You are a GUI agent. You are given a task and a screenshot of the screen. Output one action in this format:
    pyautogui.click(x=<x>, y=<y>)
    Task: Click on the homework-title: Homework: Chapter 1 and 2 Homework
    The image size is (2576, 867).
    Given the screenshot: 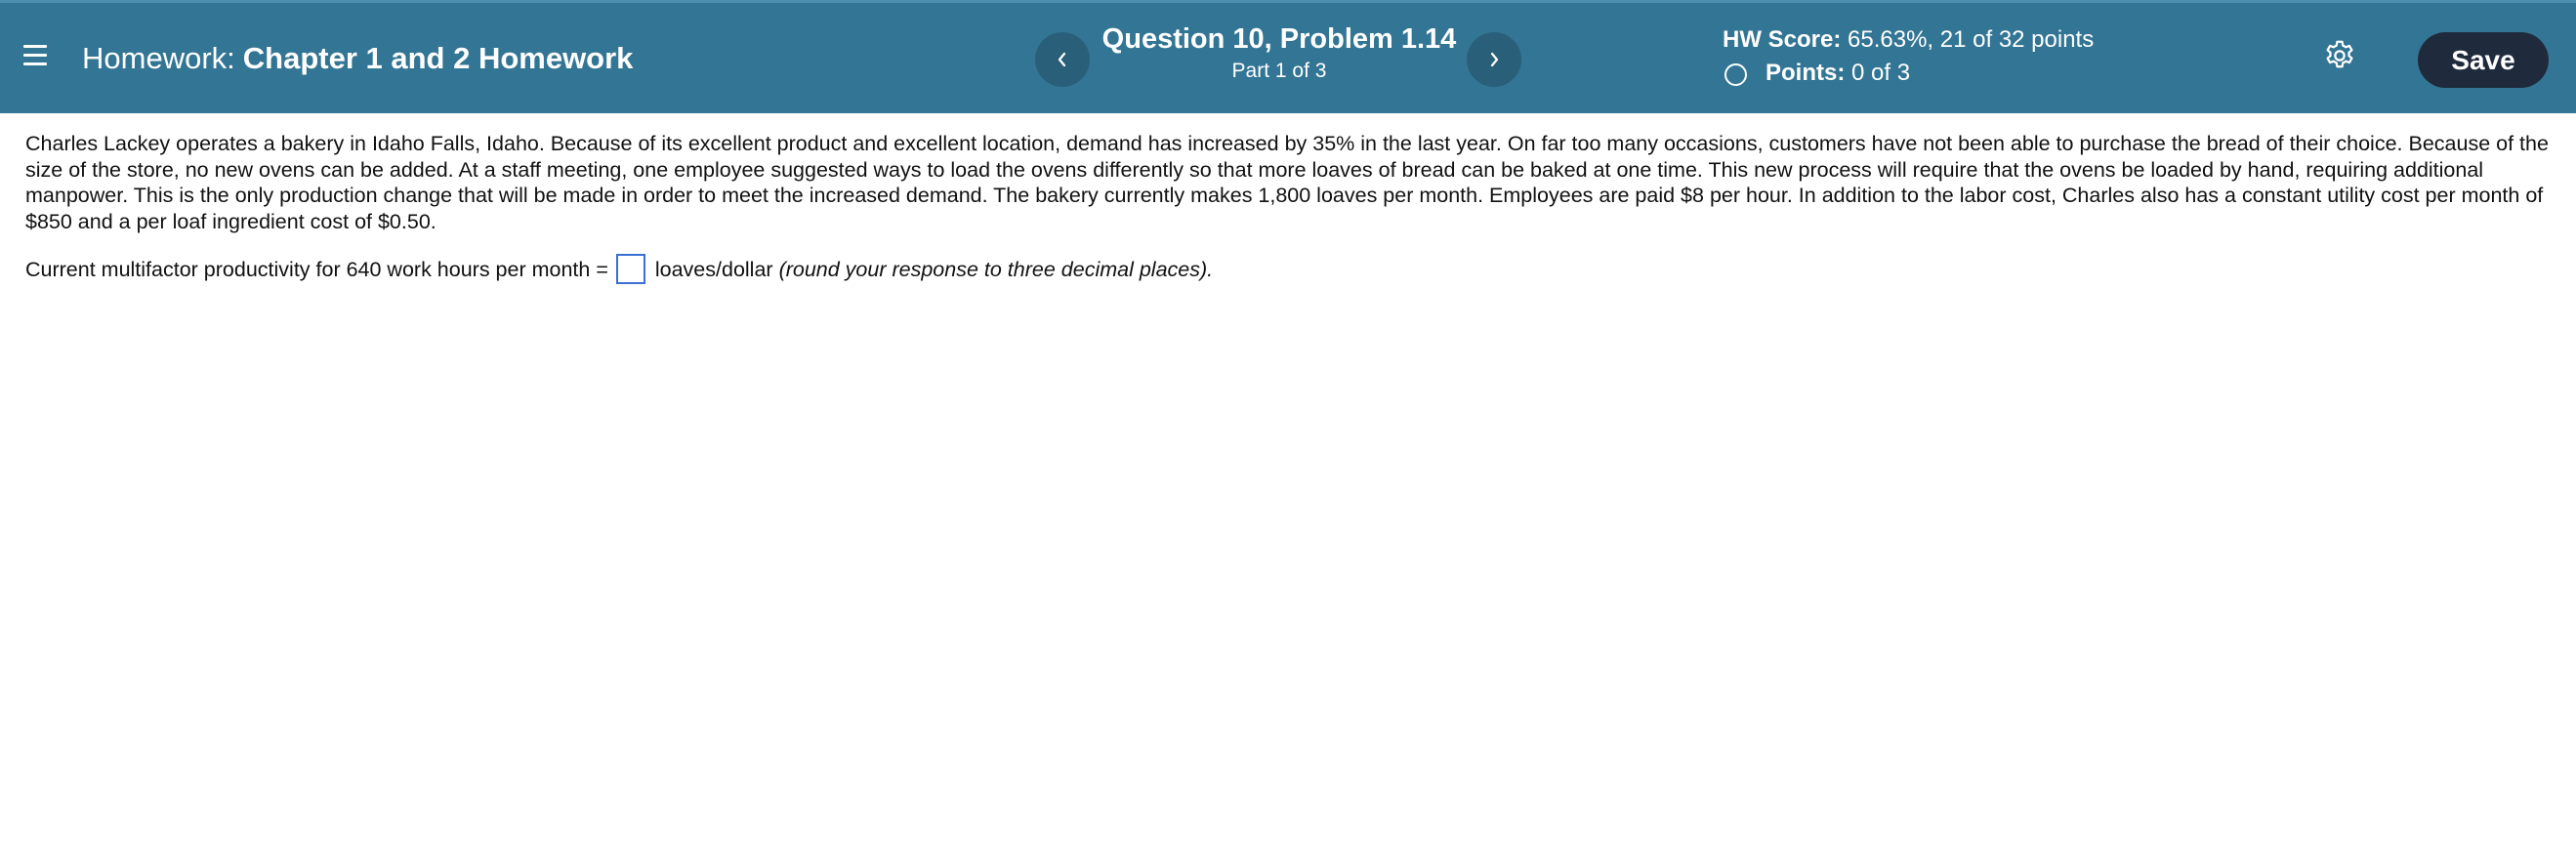 What is the action you would take?
    pyautogui.click(x=357, y=58)
    